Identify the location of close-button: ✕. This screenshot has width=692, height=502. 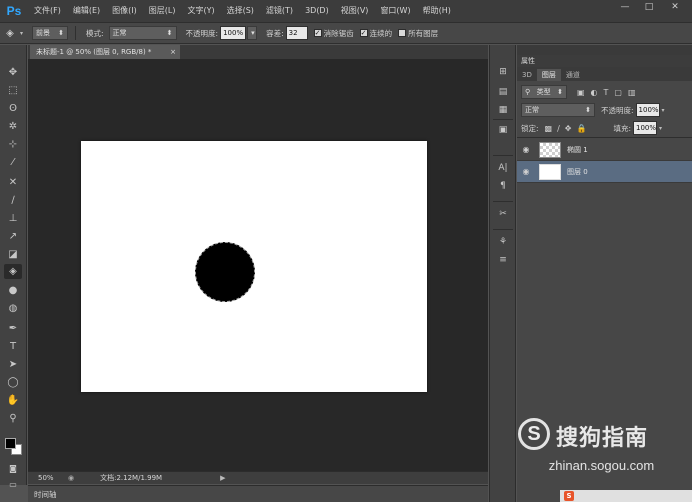
(675, 7).